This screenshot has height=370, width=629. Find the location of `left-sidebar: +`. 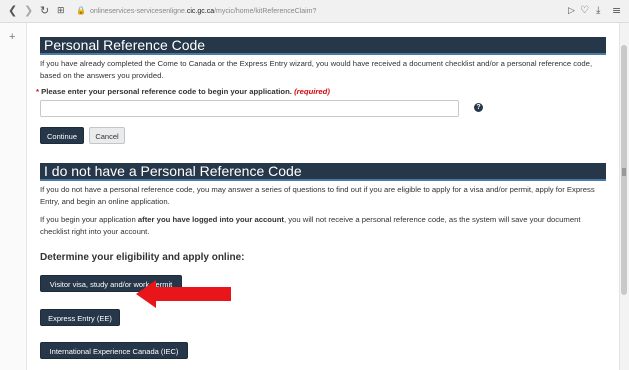

left-sidebar: + is located at coordinates (13, 196).